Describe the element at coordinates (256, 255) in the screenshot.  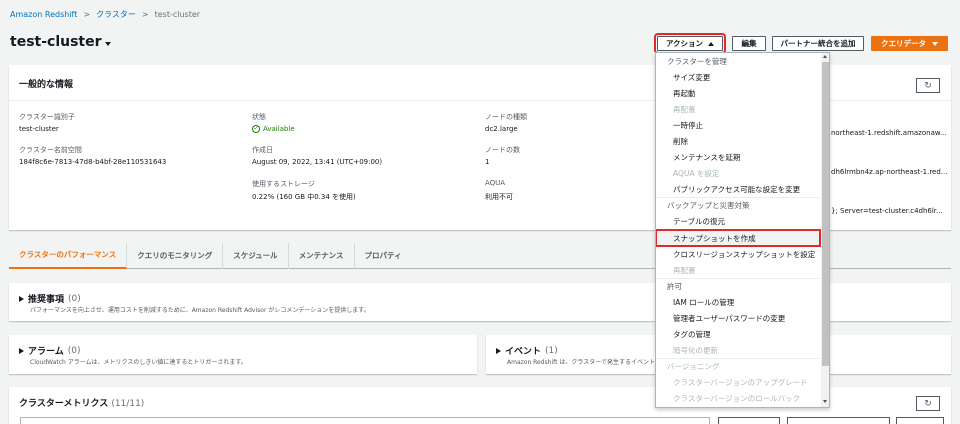
I see `tab-schedule: スケジュール` at that location.